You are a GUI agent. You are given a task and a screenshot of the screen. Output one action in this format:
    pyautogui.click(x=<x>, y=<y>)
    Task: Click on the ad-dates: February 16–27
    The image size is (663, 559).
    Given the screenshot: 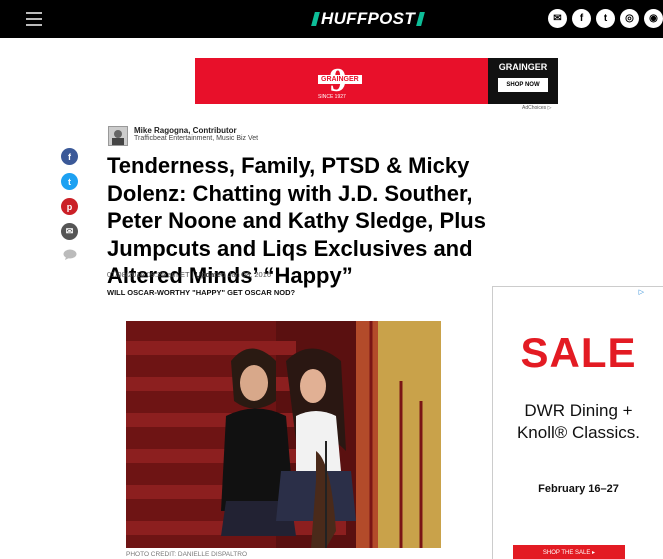 What is the action you would take?
    pyautogui.click(x=578, y=489)
    